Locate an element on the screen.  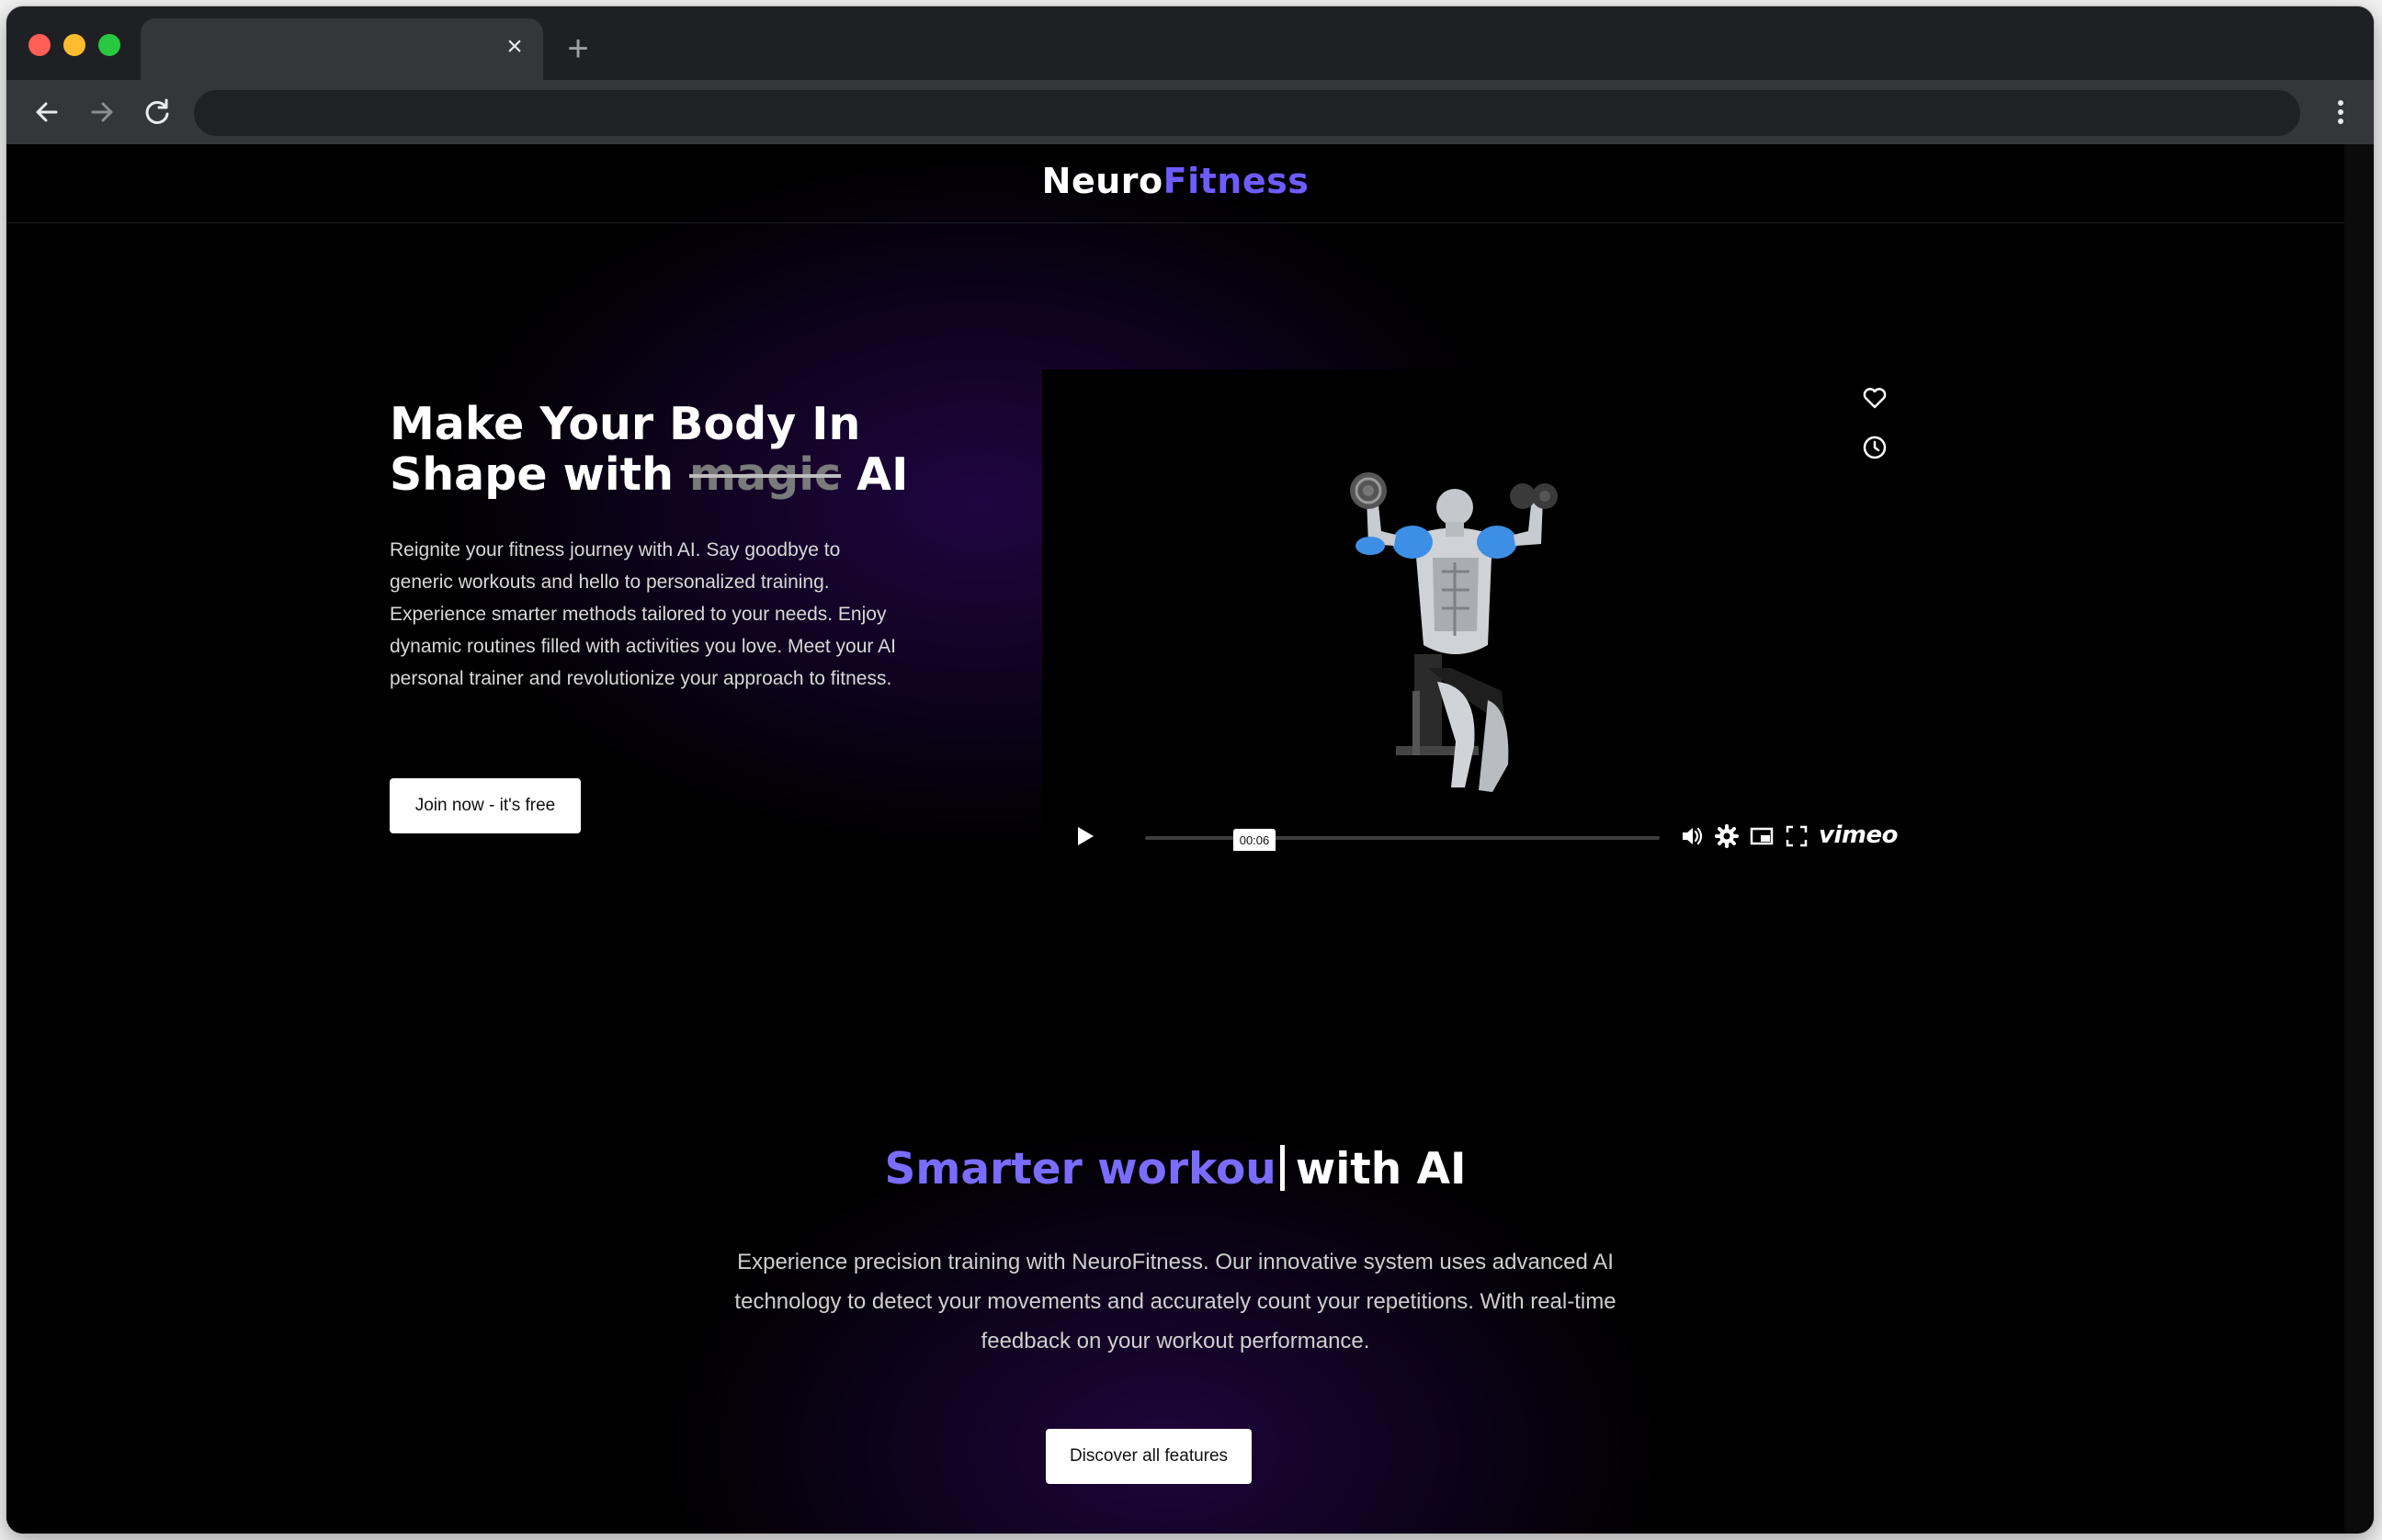
tab-bar: × + is located at coordinates (1190, 43).